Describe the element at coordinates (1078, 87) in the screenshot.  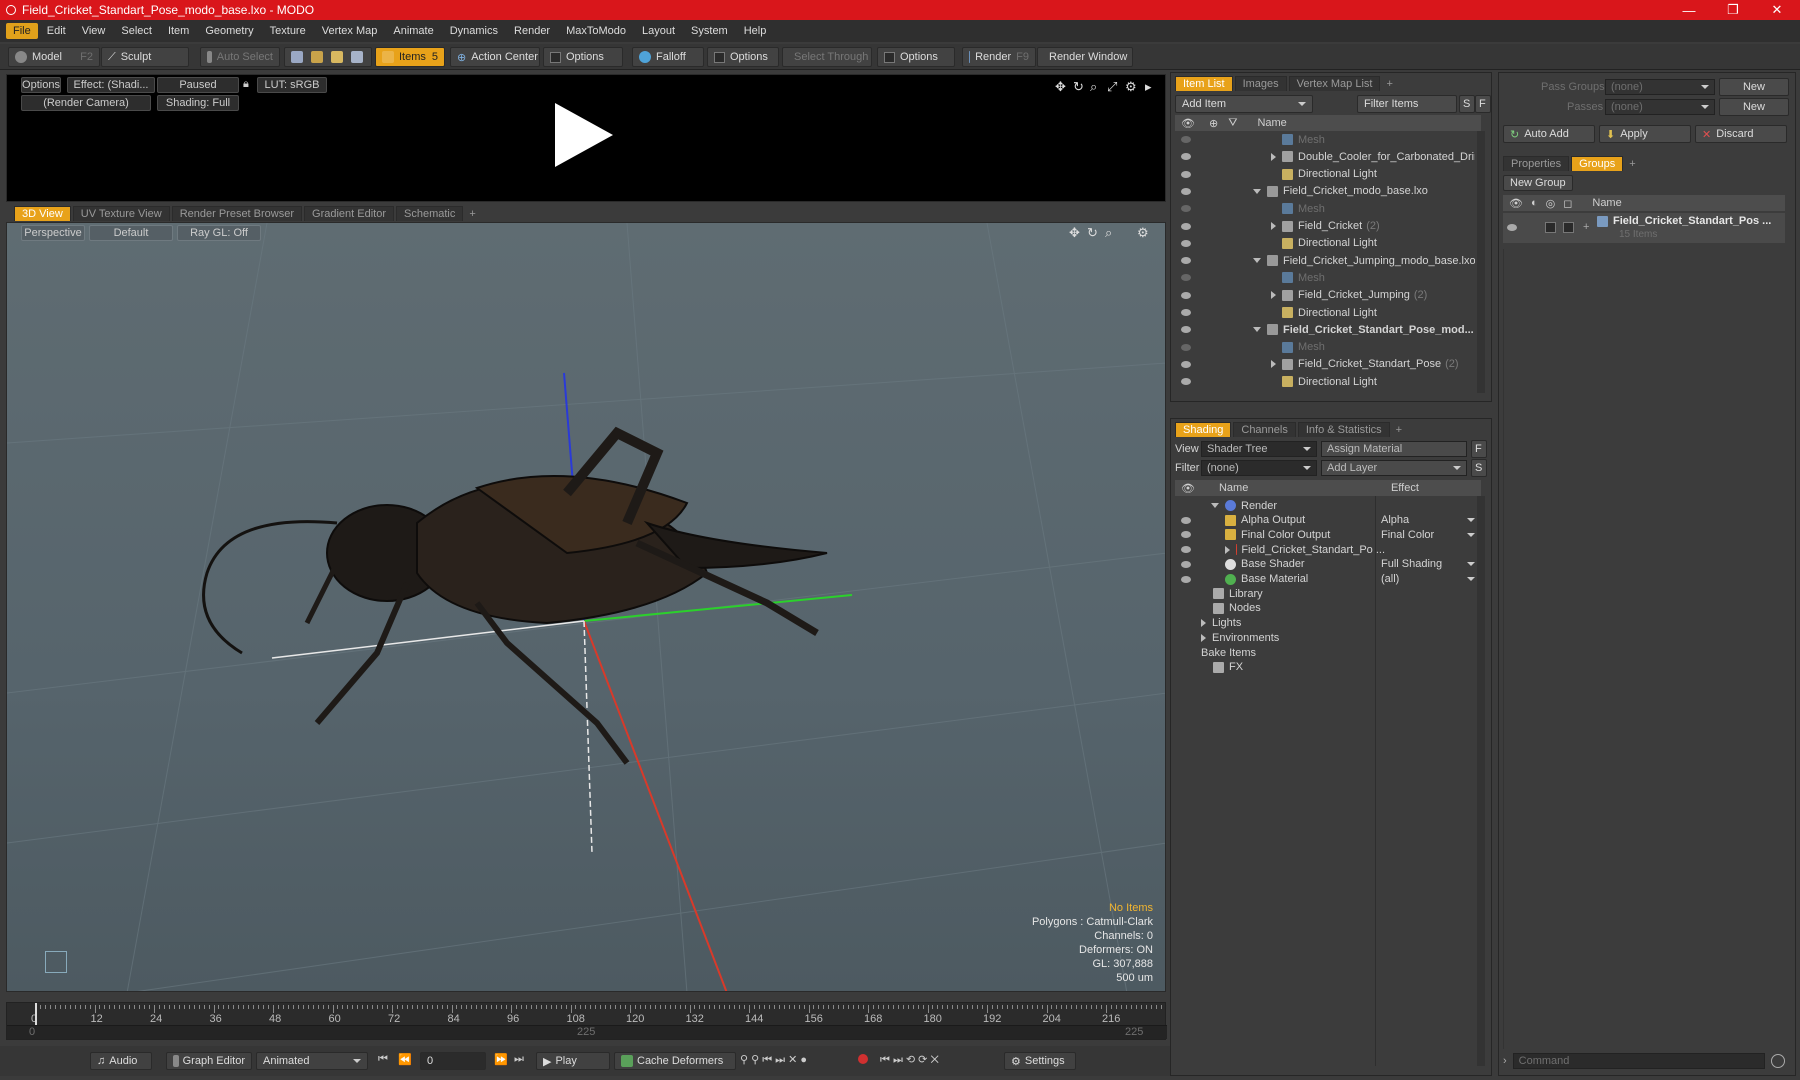
I see `rotate-view-icon: ↻` at that location.